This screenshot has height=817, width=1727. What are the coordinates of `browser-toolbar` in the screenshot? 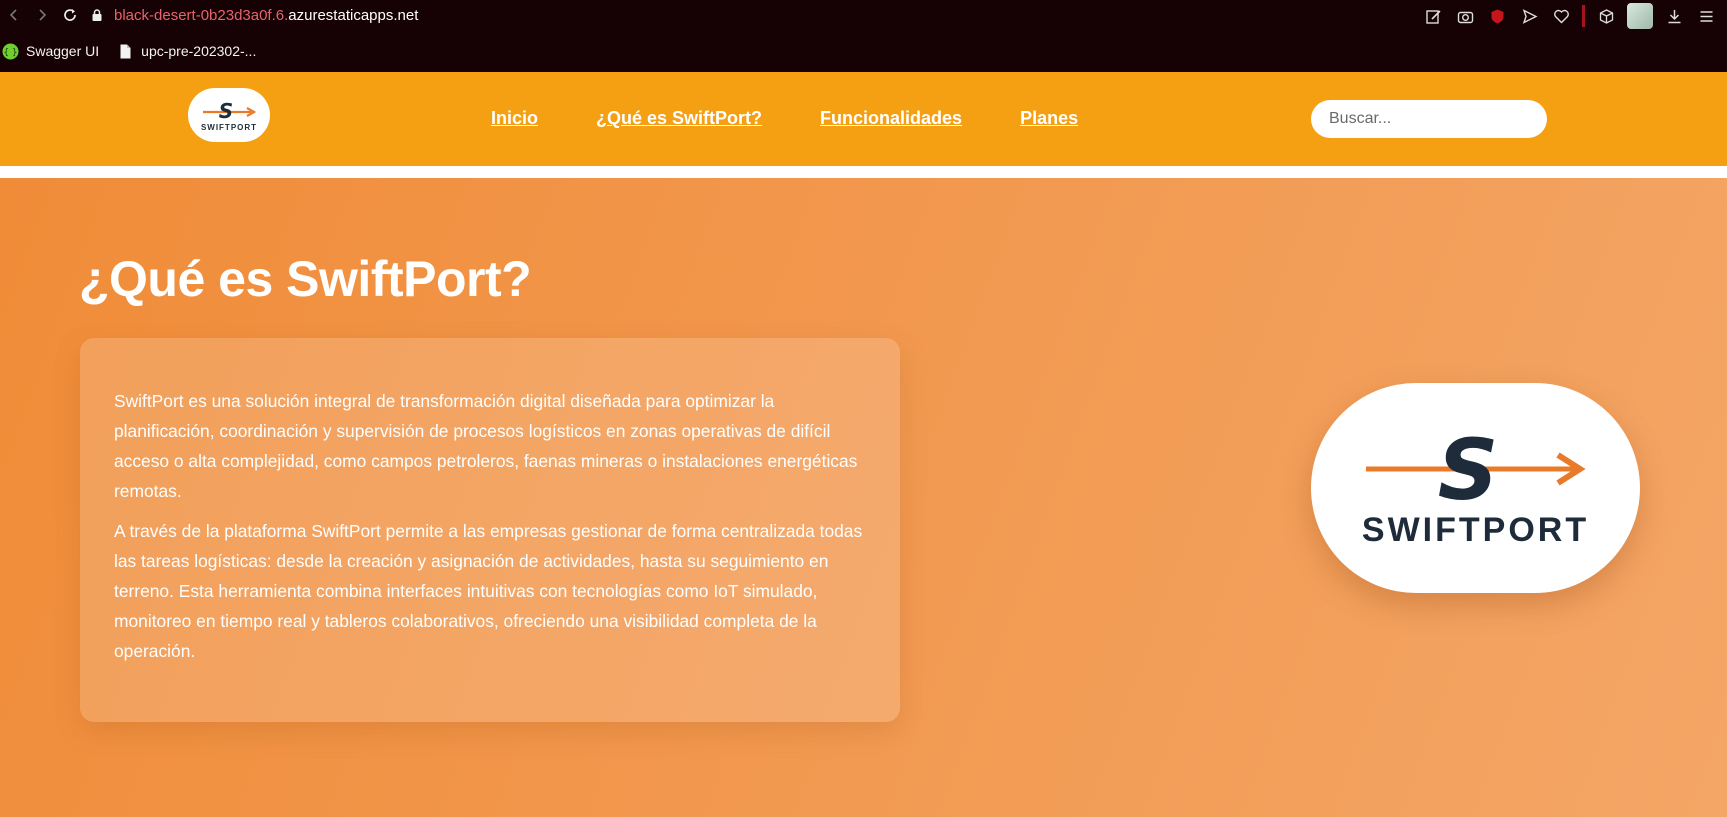 It's located at (1569, 16).